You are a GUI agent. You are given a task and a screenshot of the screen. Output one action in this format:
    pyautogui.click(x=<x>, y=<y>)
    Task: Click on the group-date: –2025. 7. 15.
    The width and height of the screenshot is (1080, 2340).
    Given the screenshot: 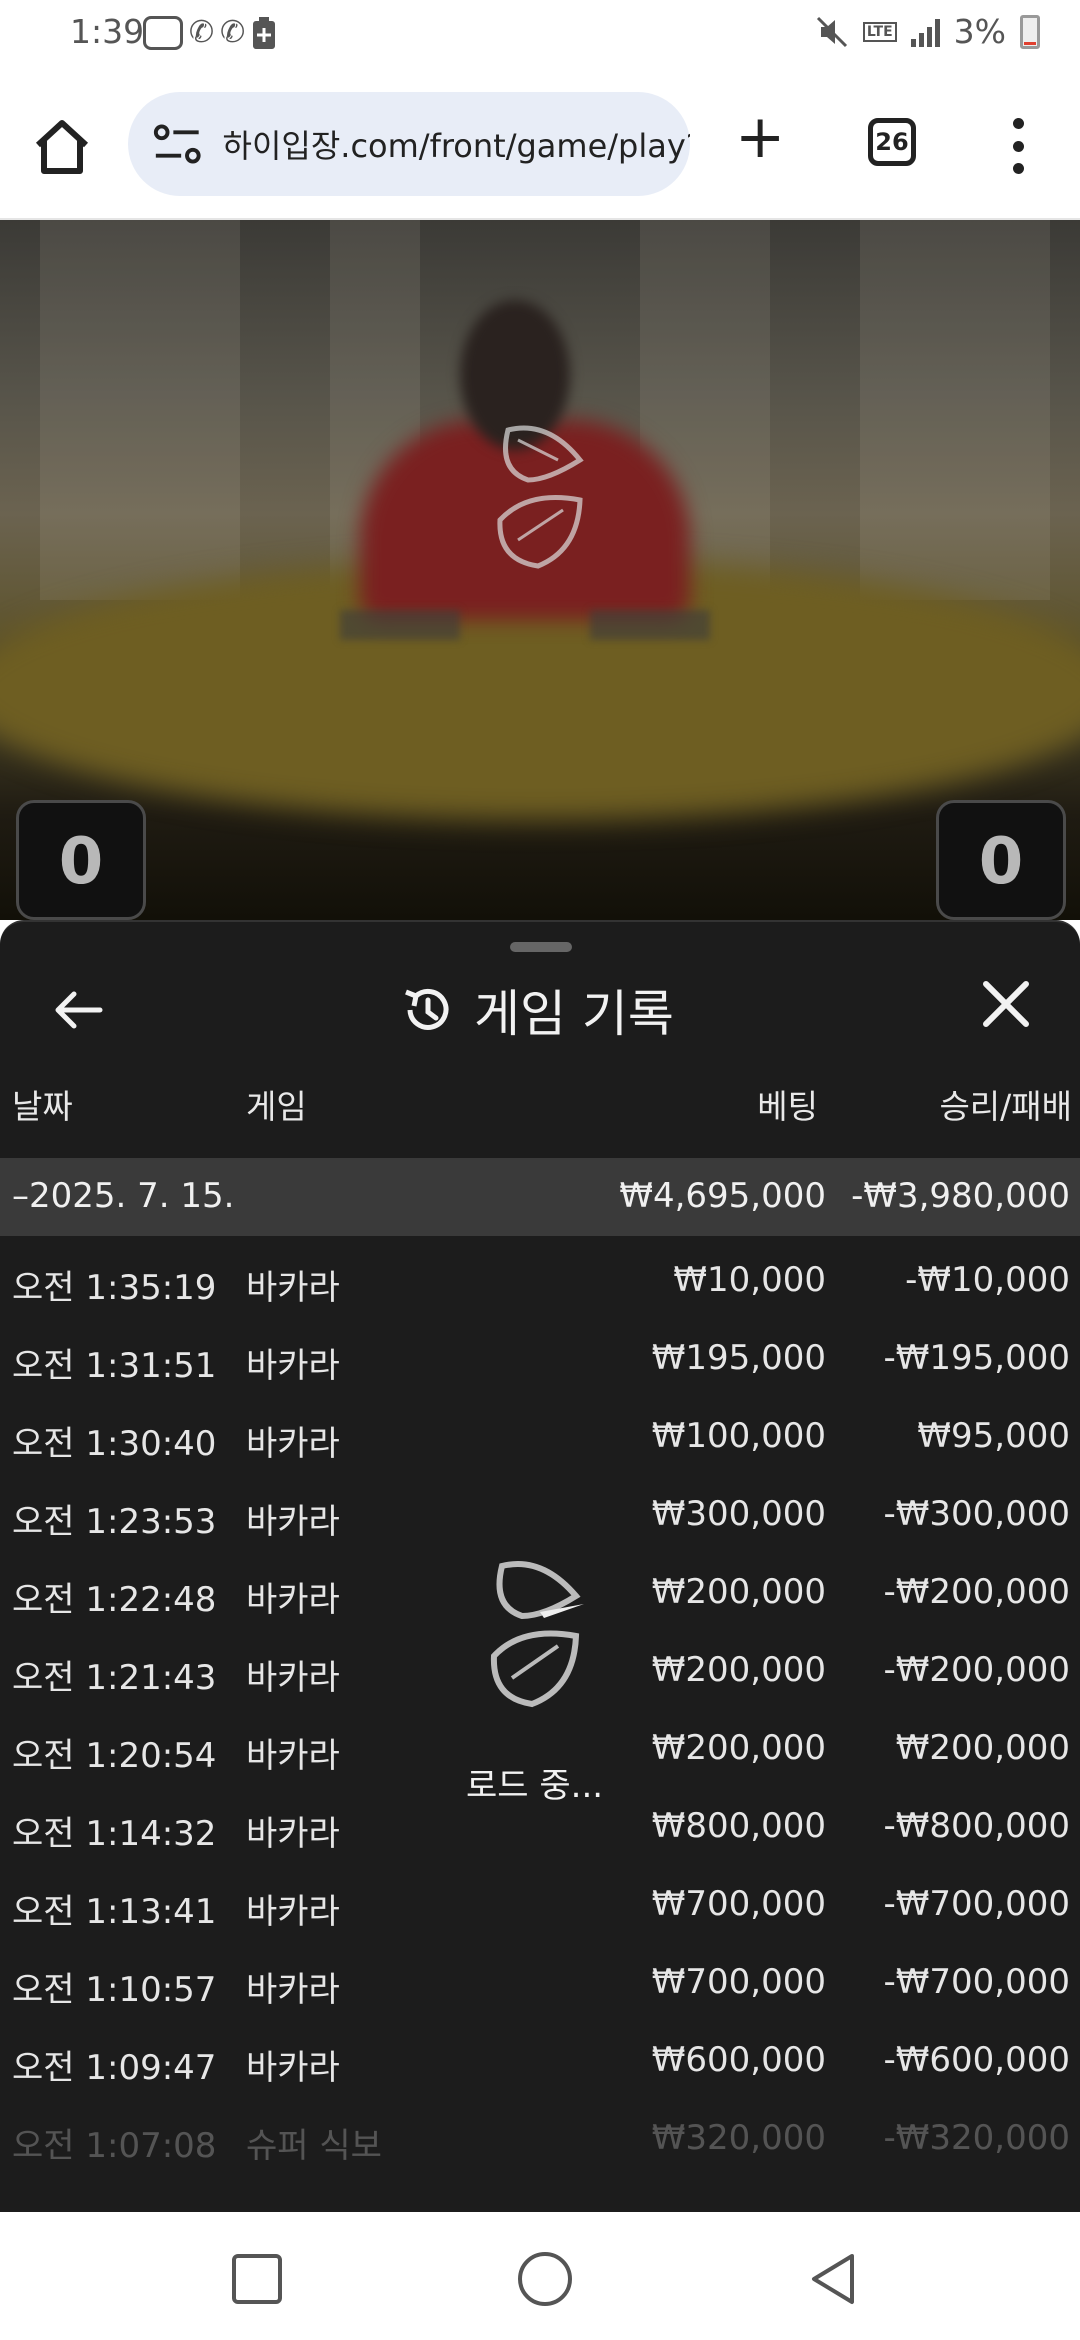 What is the action you would take?
    pyautogui.click(x=123, y=1196)
    